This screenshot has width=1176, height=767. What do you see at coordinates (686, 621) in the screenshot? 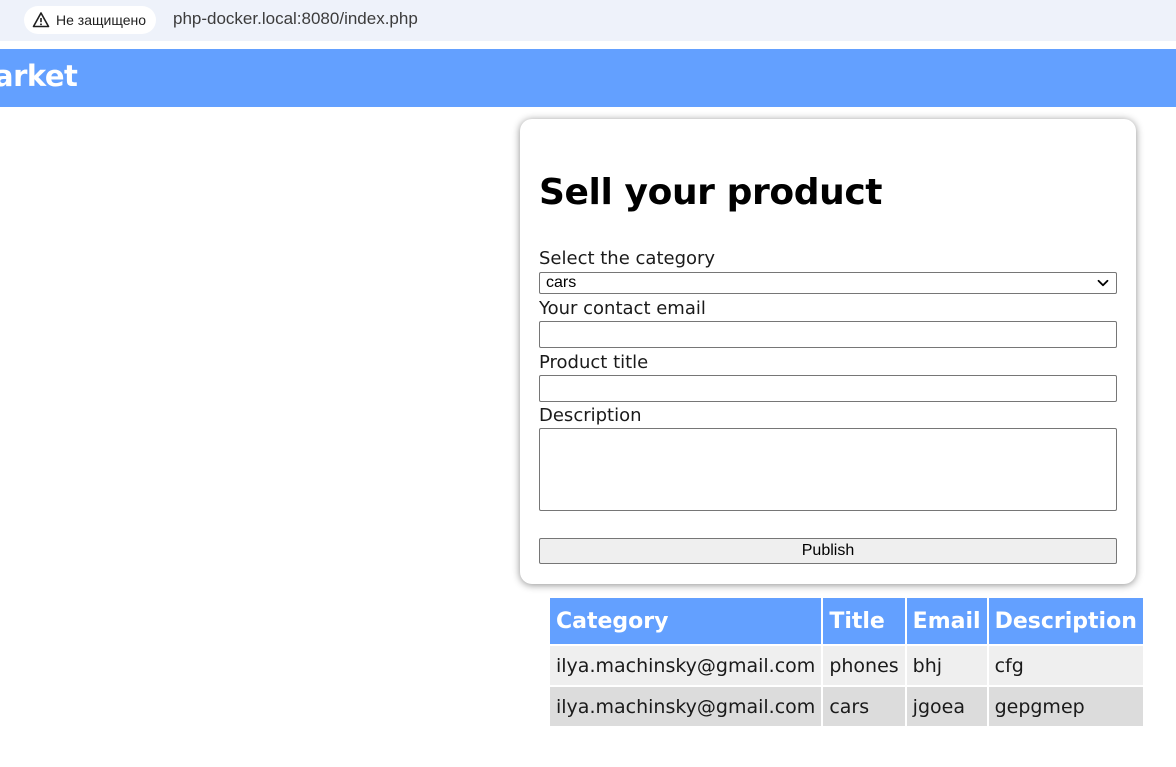
I see `column-header-category: Category` at bounding box center [686, 621].